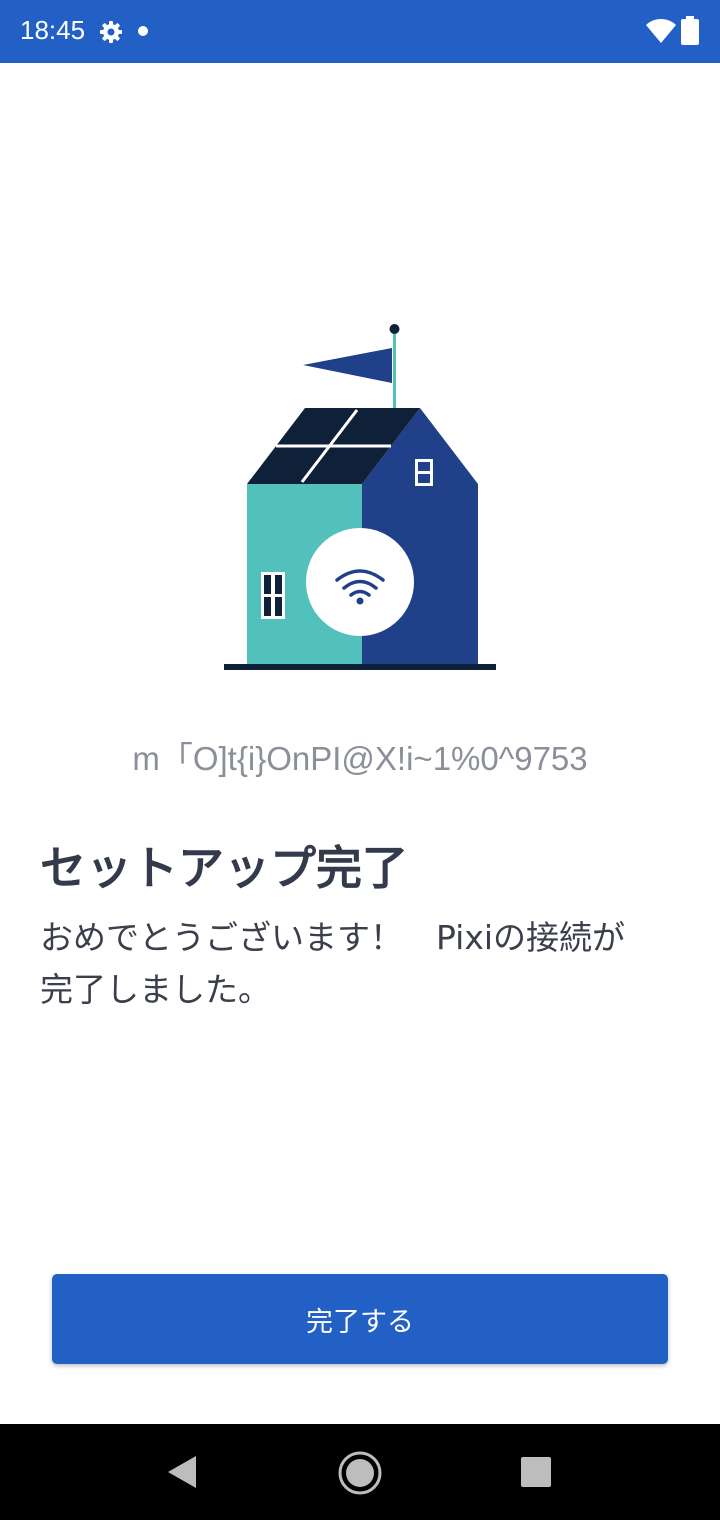 This screenshot has width=720, height=1520. What do you see at coordinates (182, 1474) in the screenshot?
I see `back-icon` at bounding box center [182, 1474].